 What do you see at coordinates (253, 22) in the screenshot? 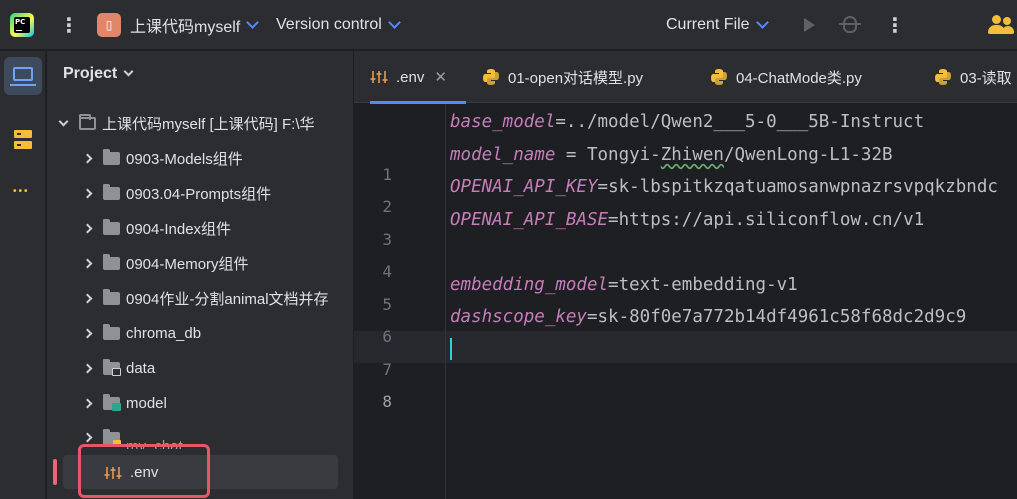
I see `chevron-down-icon` at bounding box center [253, 22].